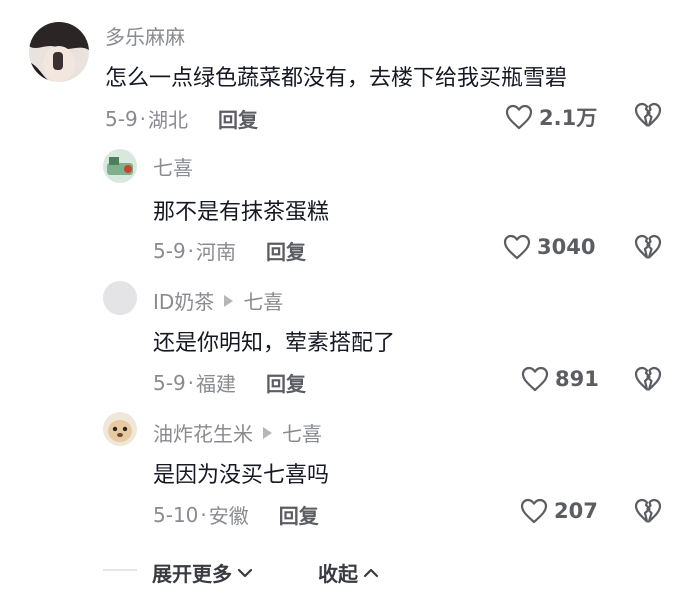 Image resolution: width=690 pixels, height=602 pixels. I want to click on comment-username: 七喜, so click(173, 166).